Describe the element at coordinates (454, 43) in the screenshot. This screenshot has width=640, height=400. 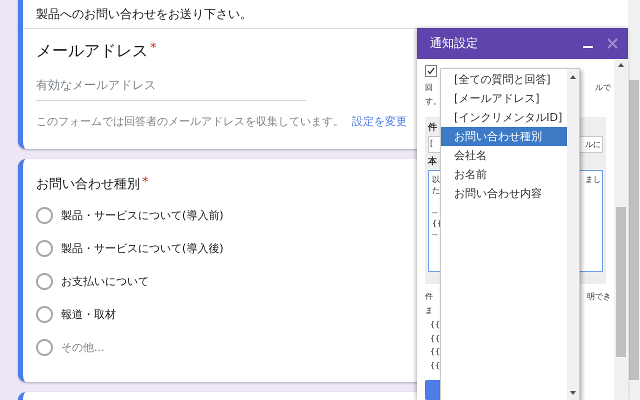
I see `panel-title: 通知設定` at that location.